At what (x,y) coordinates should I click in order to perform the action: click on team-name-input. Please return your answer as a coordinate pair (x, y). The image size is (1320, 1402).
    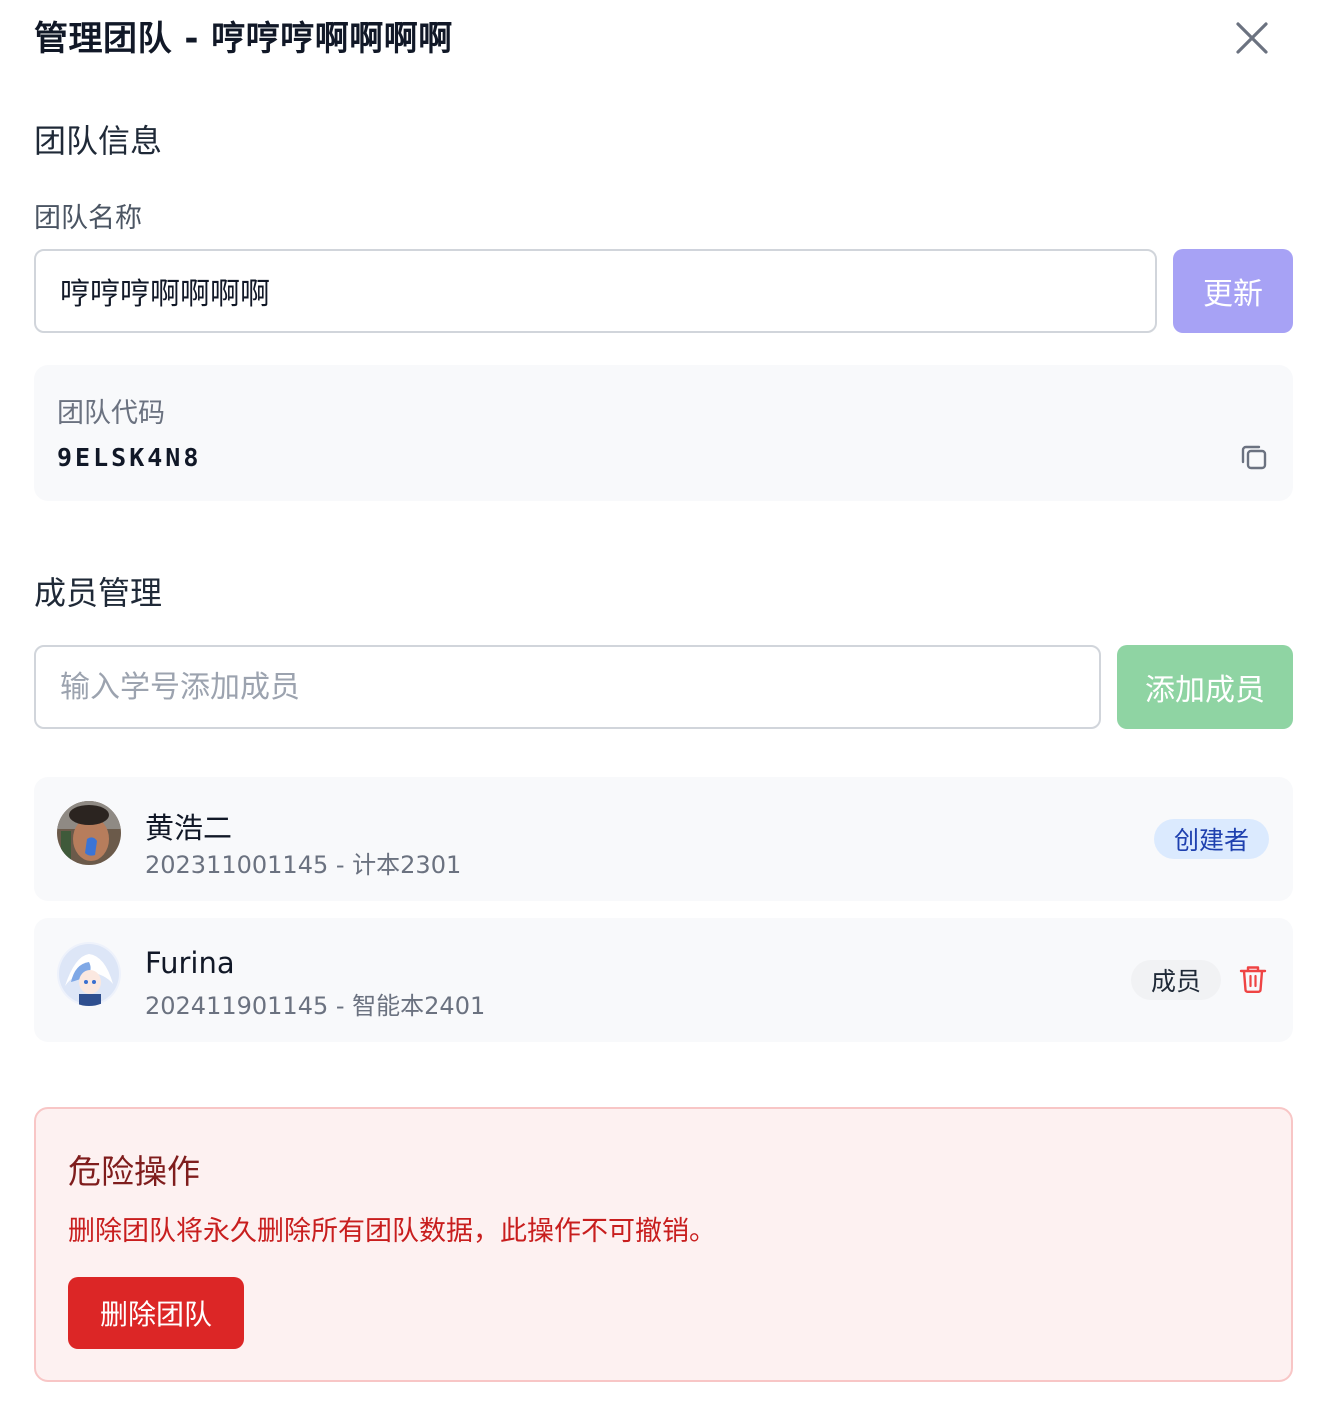
    Looking at the image, I should click on (595, 291).